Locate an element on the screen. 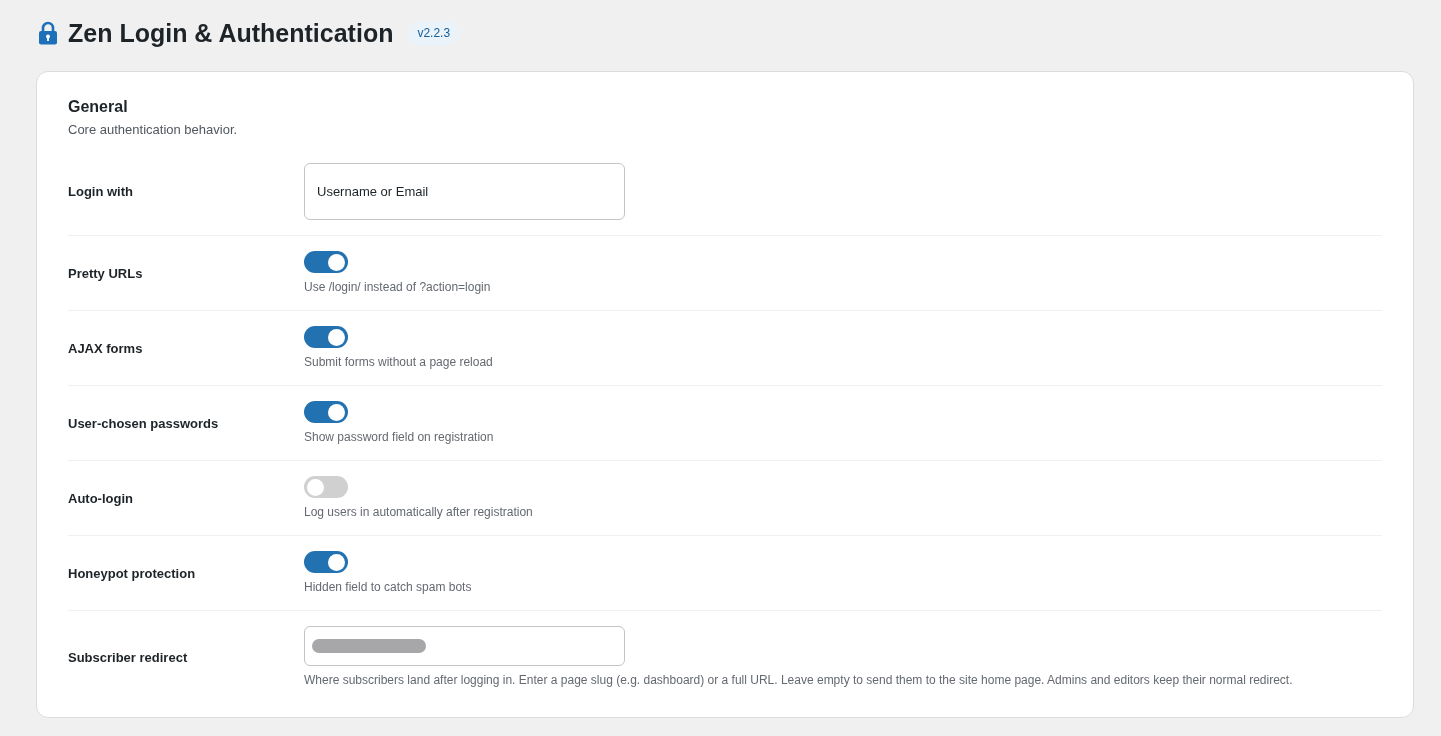 The width and height of the screenshot is (1441, 736). setting-label: AJAX forms is located at coordinates (106, 348).